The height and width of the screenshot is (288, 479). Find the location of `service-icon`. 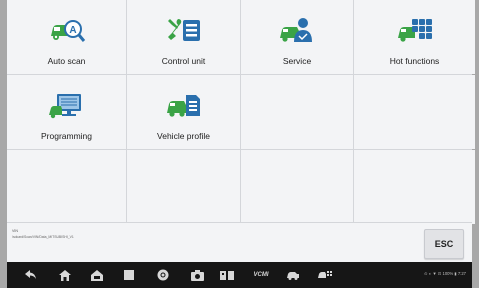

service-icon is located at coordinates (296, 30).